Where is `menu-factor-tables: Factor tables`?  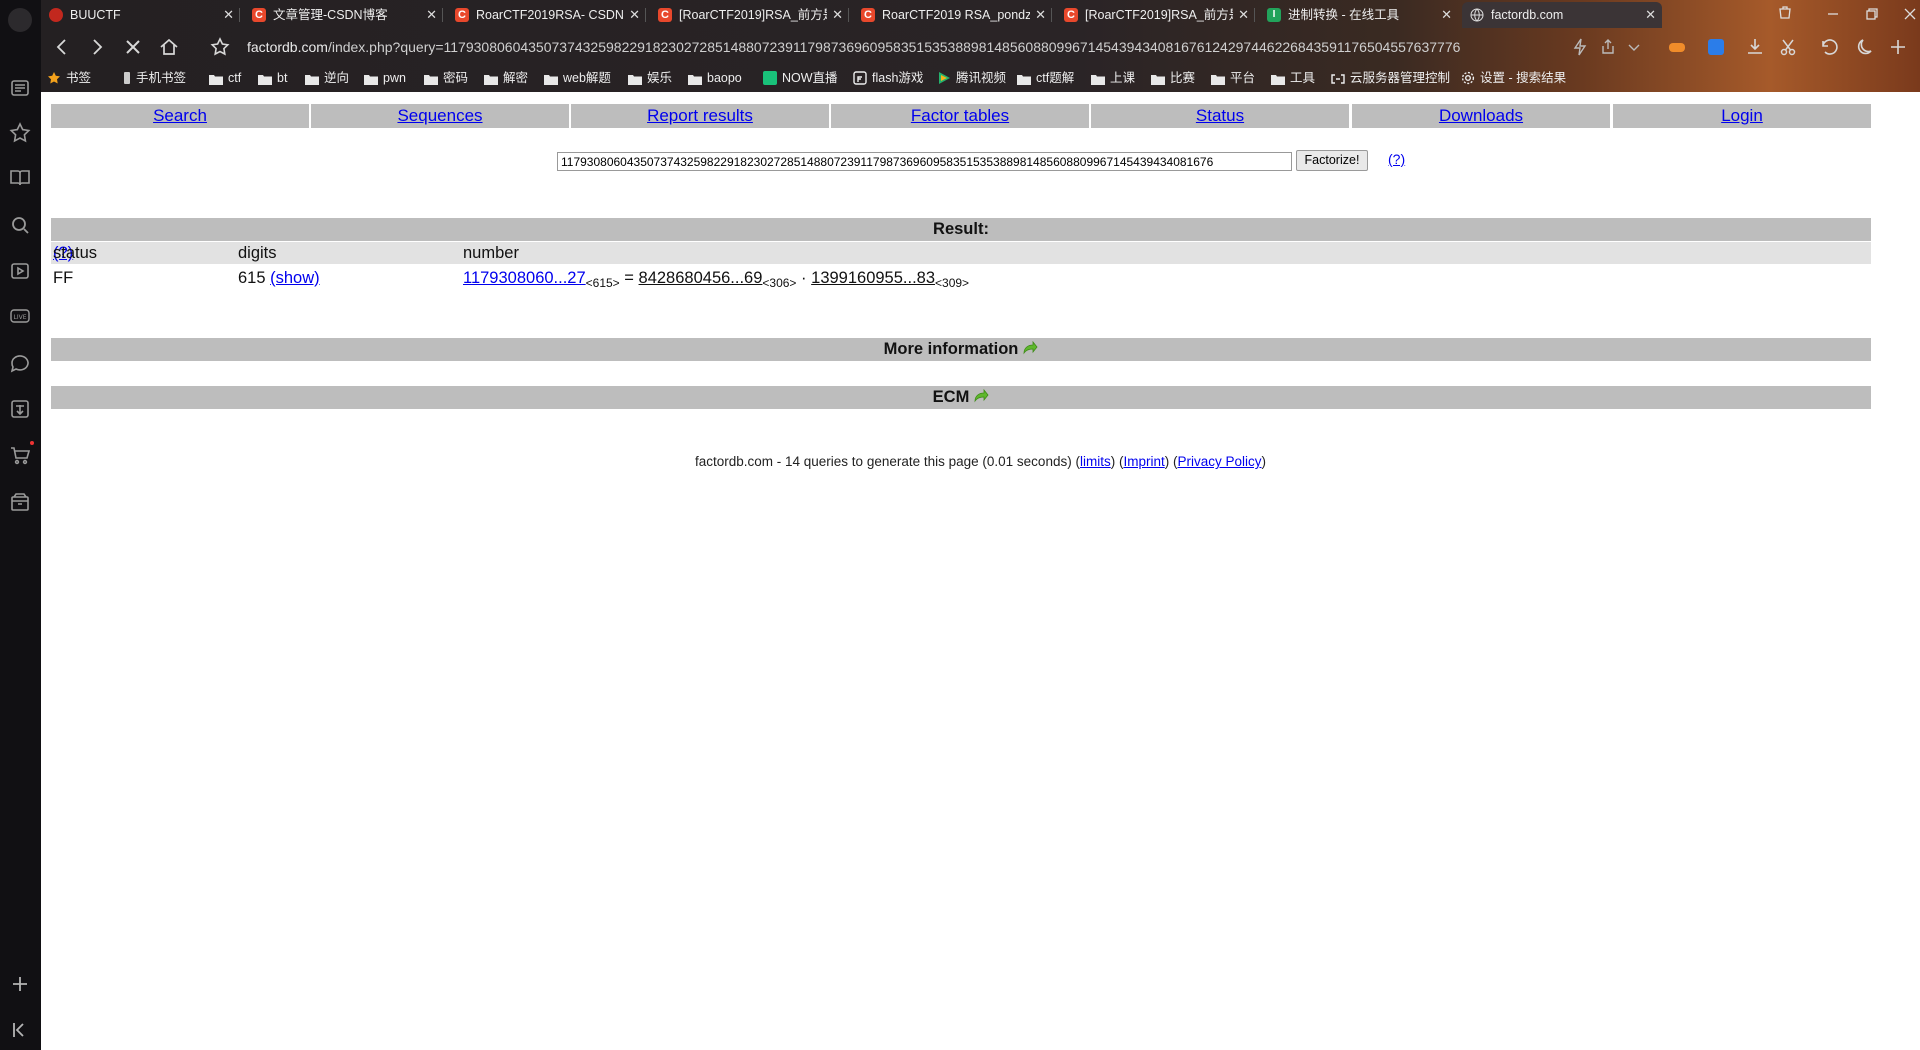
menu-factor-tables: Factor tables is located at coordinates (960, 116).